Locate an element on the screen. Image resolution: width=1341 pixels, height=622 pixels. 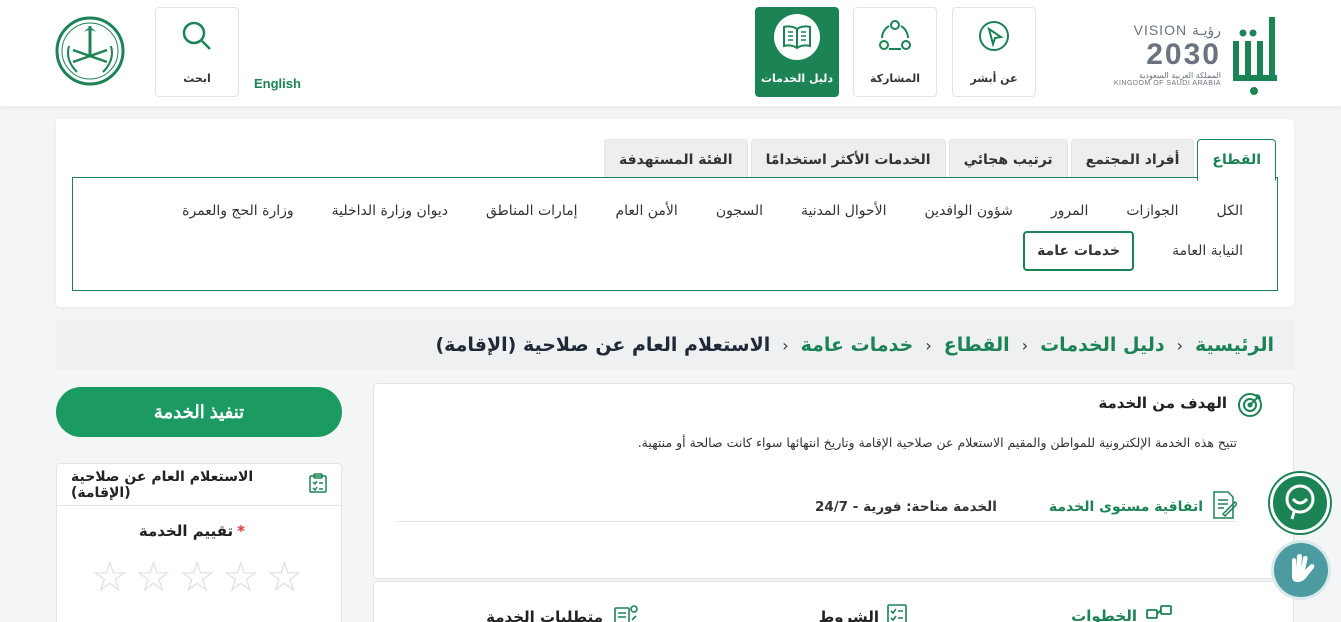
required-mark: * is located at coordinates (241, 531).